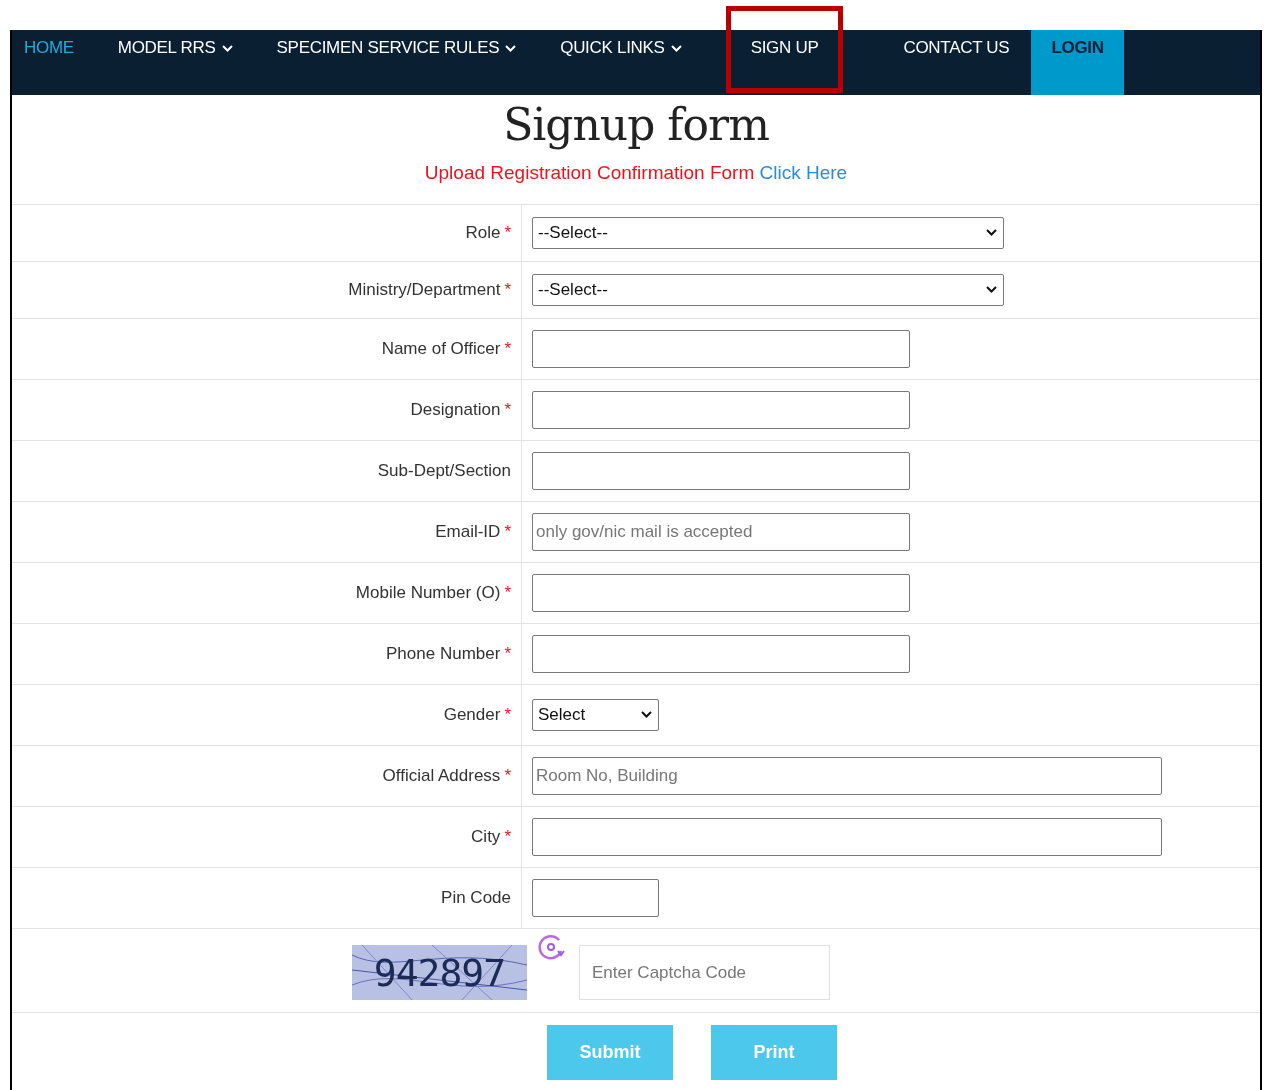 This screenshot has height=1090, width=1264. What do you see at coordinates (721, 532) in the screenshot?
I see `input-field: only gov/nic mail is accepted` at bounding box center [721, 532].